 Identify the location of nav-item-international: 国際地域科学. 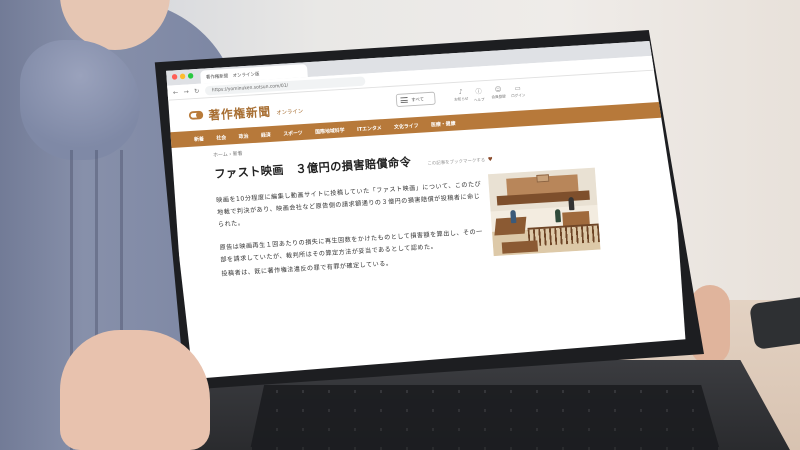
(330, 130).